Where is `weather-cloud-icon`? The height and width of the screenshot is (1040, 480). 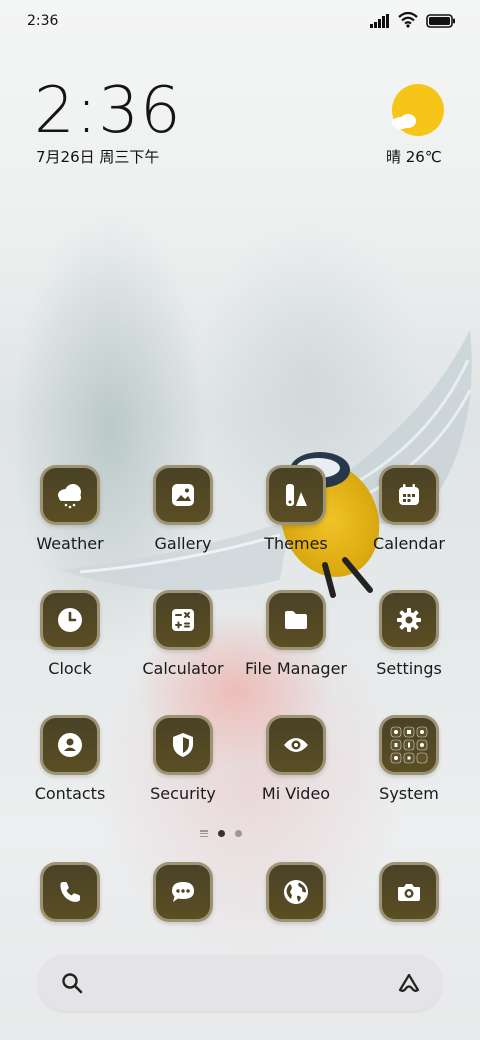 weather-cloud-icon is located at coordinates (404, 121).